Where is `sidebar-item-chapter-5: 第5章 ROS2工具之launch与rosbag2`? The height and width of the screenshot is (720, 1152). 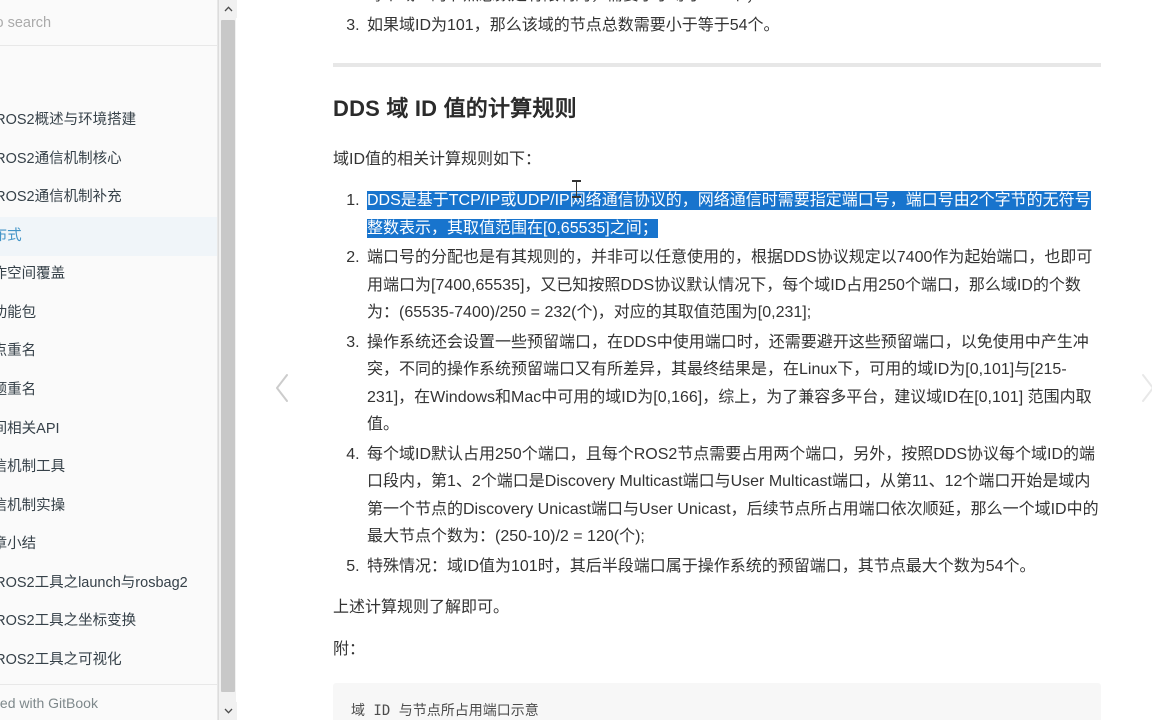 sidebar-item-chapter-5: 第5章 ROS2工具之launch与rosbag2 is located at coordinates (108, 583).